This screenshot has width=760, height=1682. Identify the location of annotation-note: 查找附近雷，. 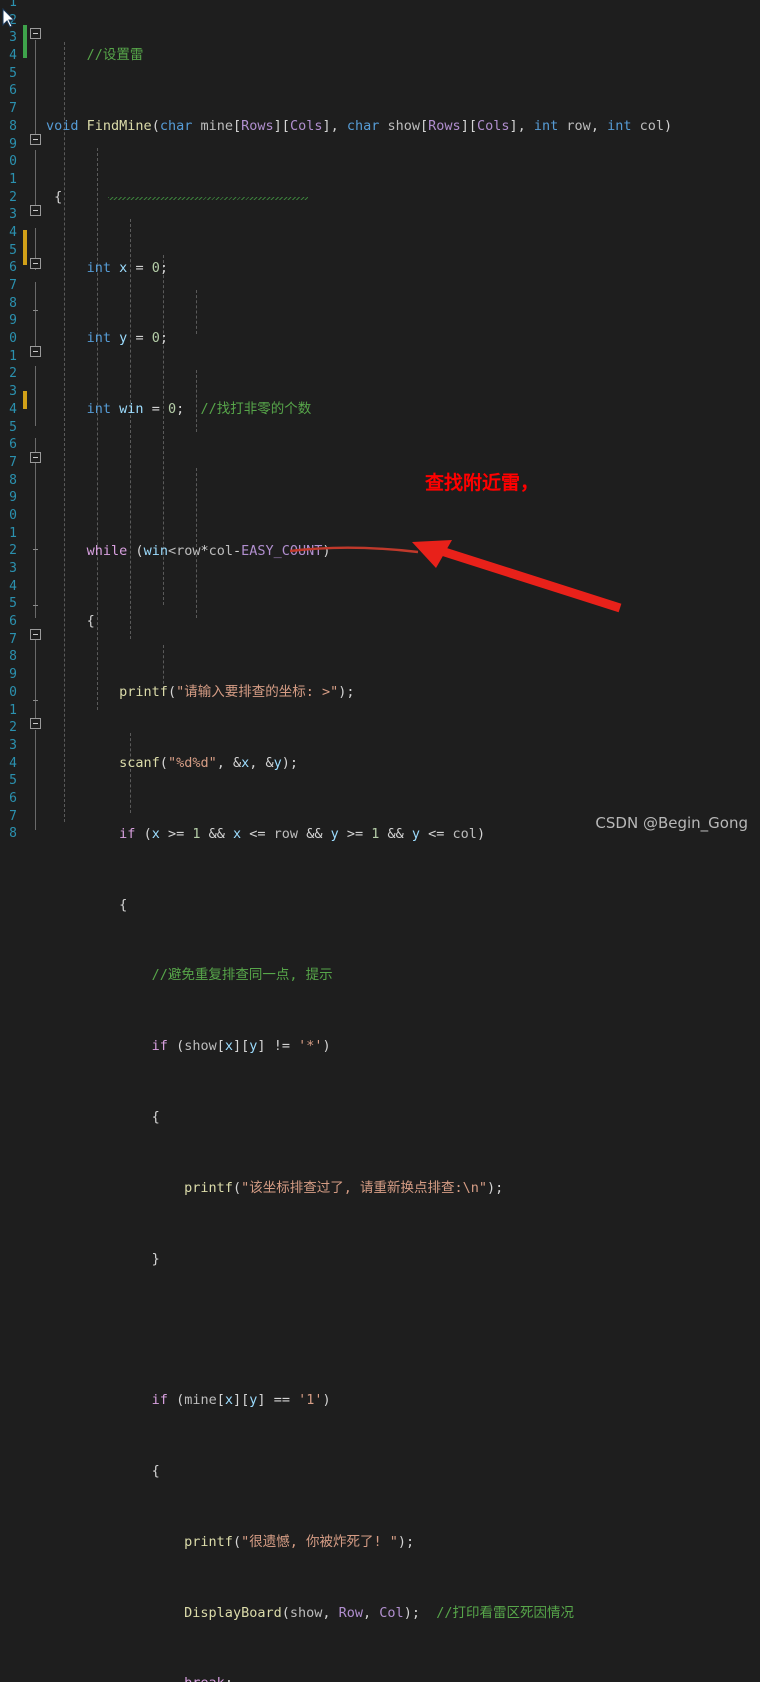
(482, 483).